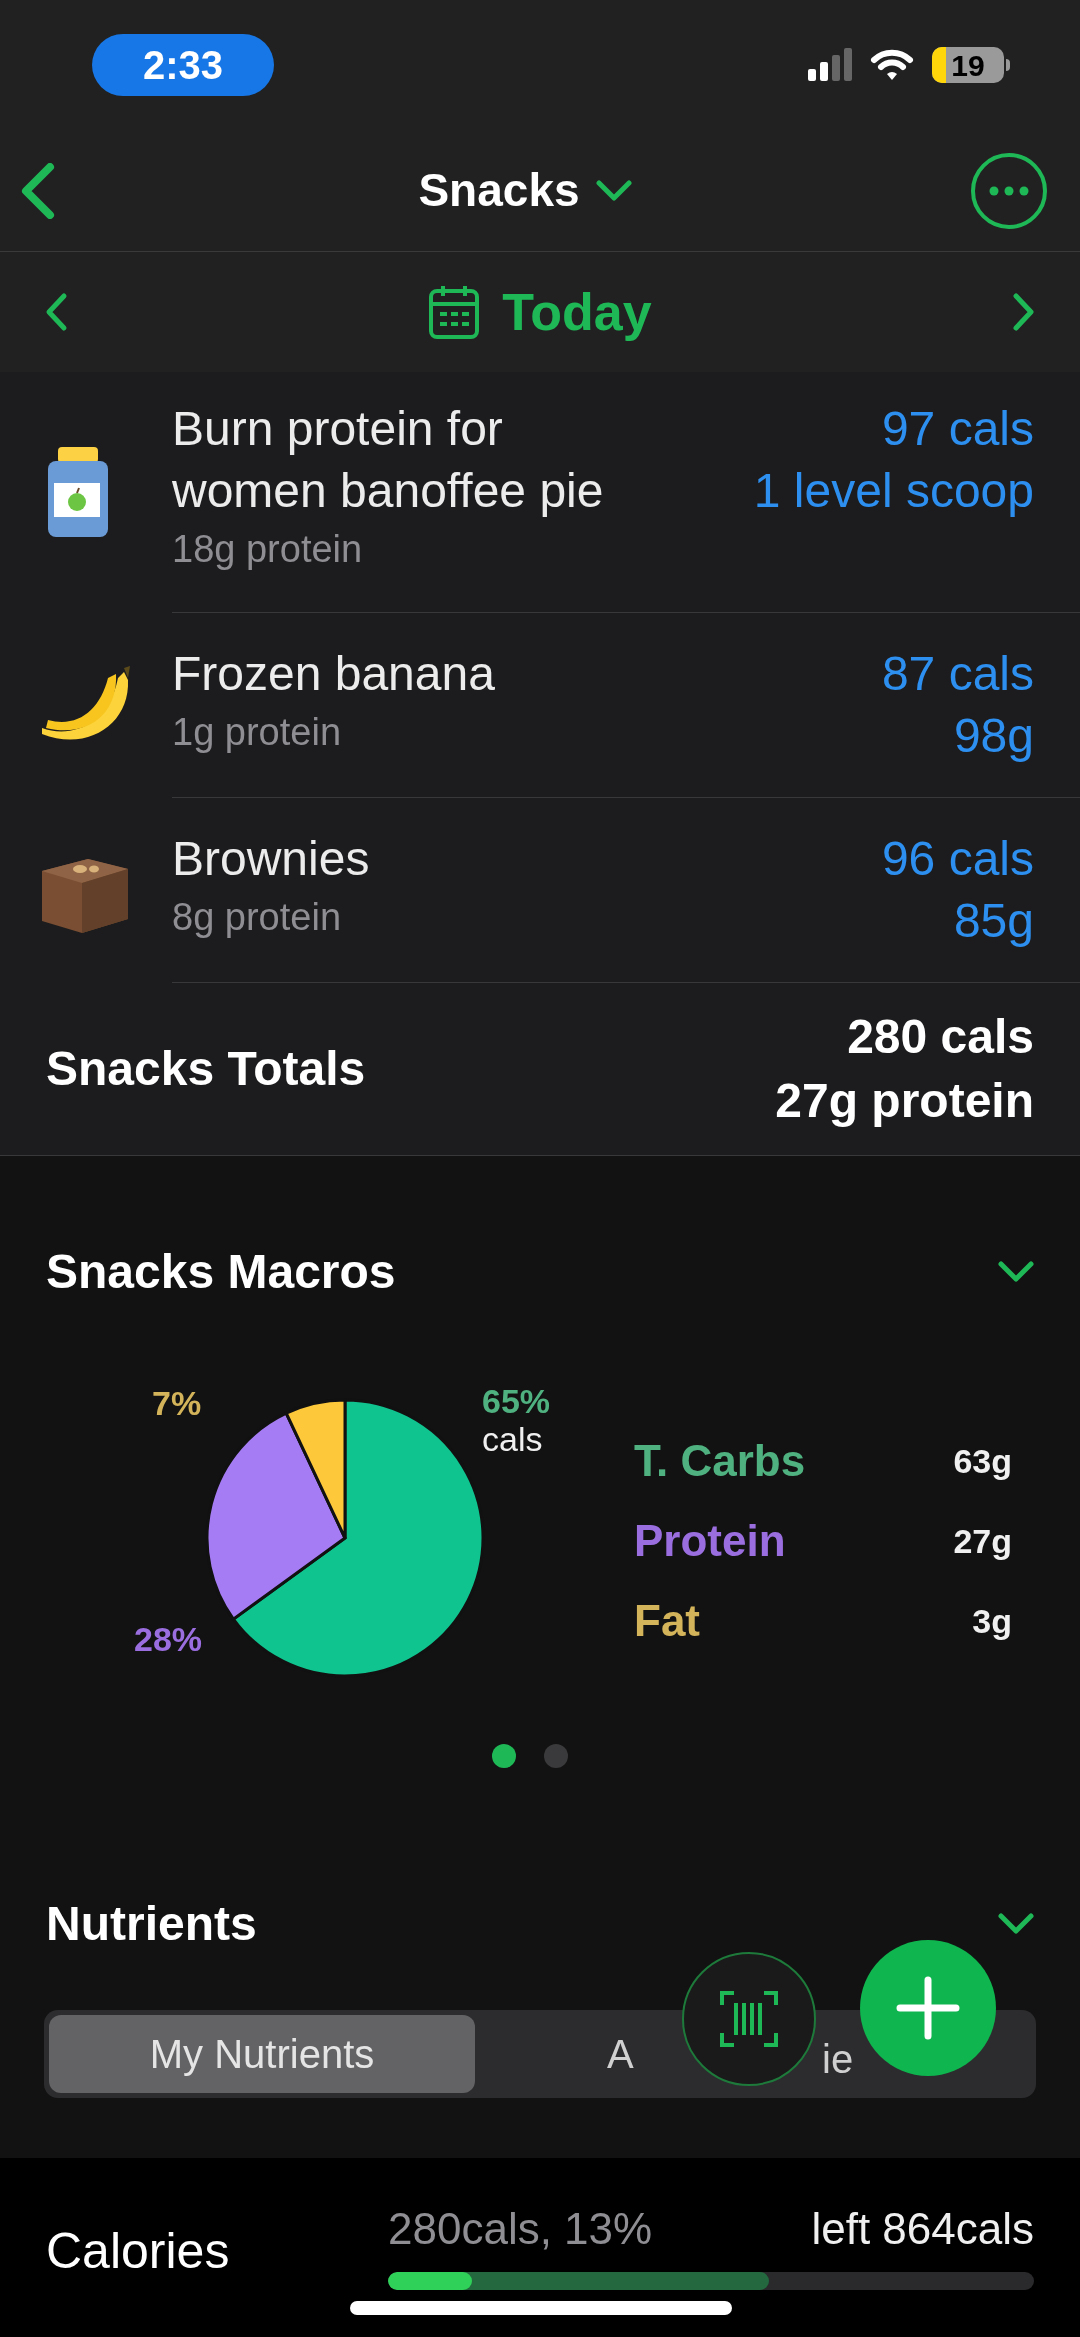  I want to click on tab-label-fragment: ie, so click(838, 2059).